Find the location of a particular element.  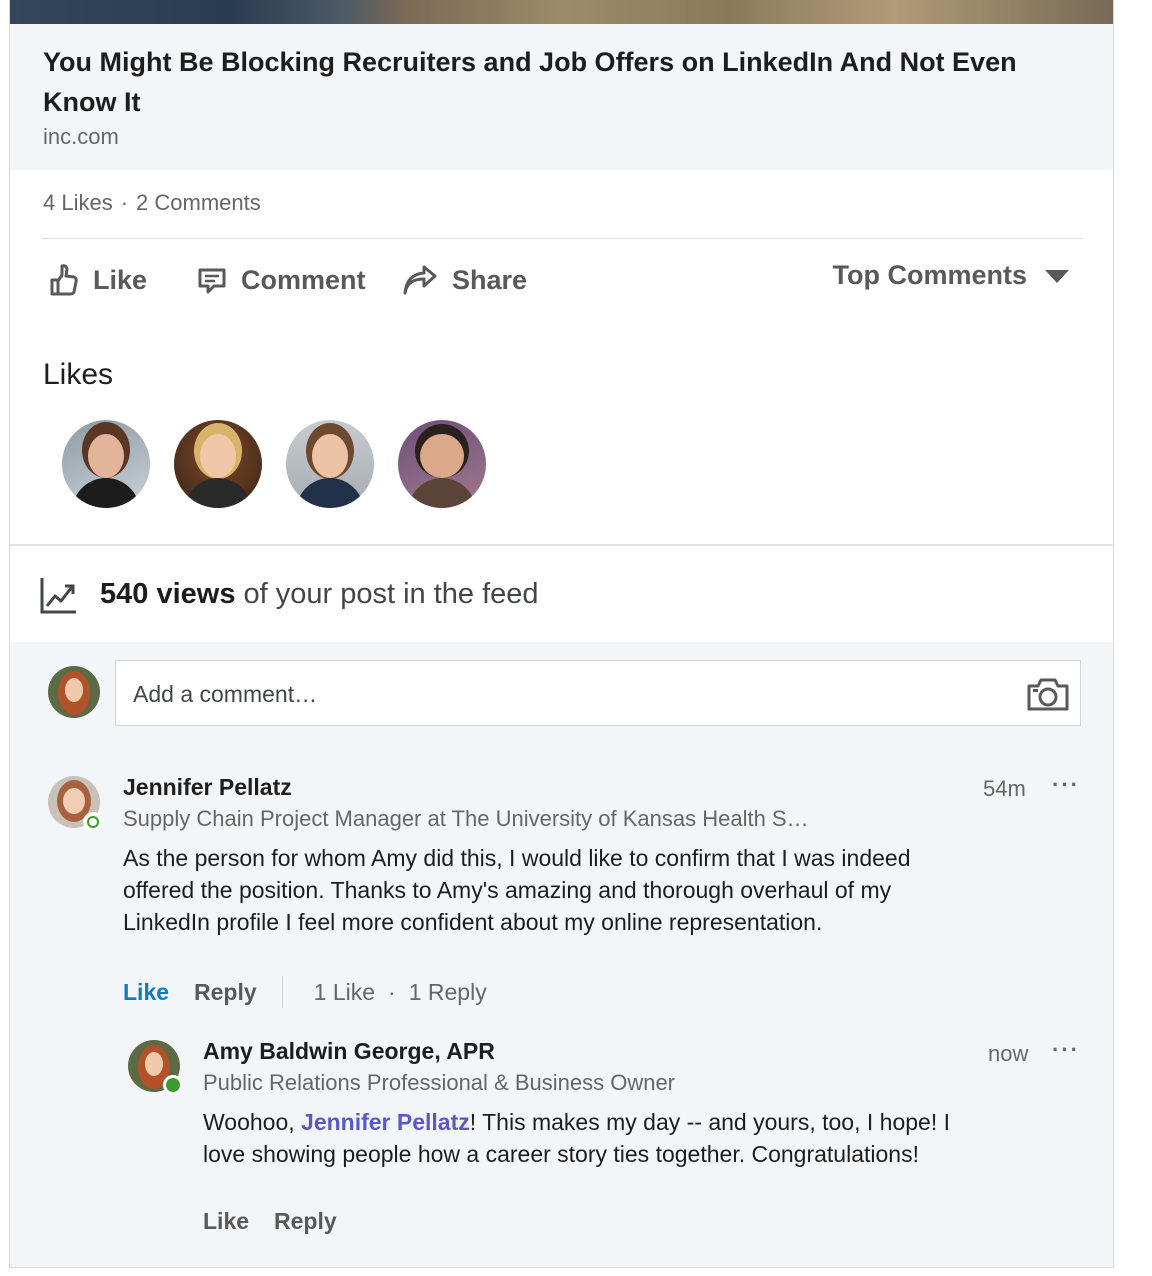

article-source: inc.com is located at coordinates (81, 136).